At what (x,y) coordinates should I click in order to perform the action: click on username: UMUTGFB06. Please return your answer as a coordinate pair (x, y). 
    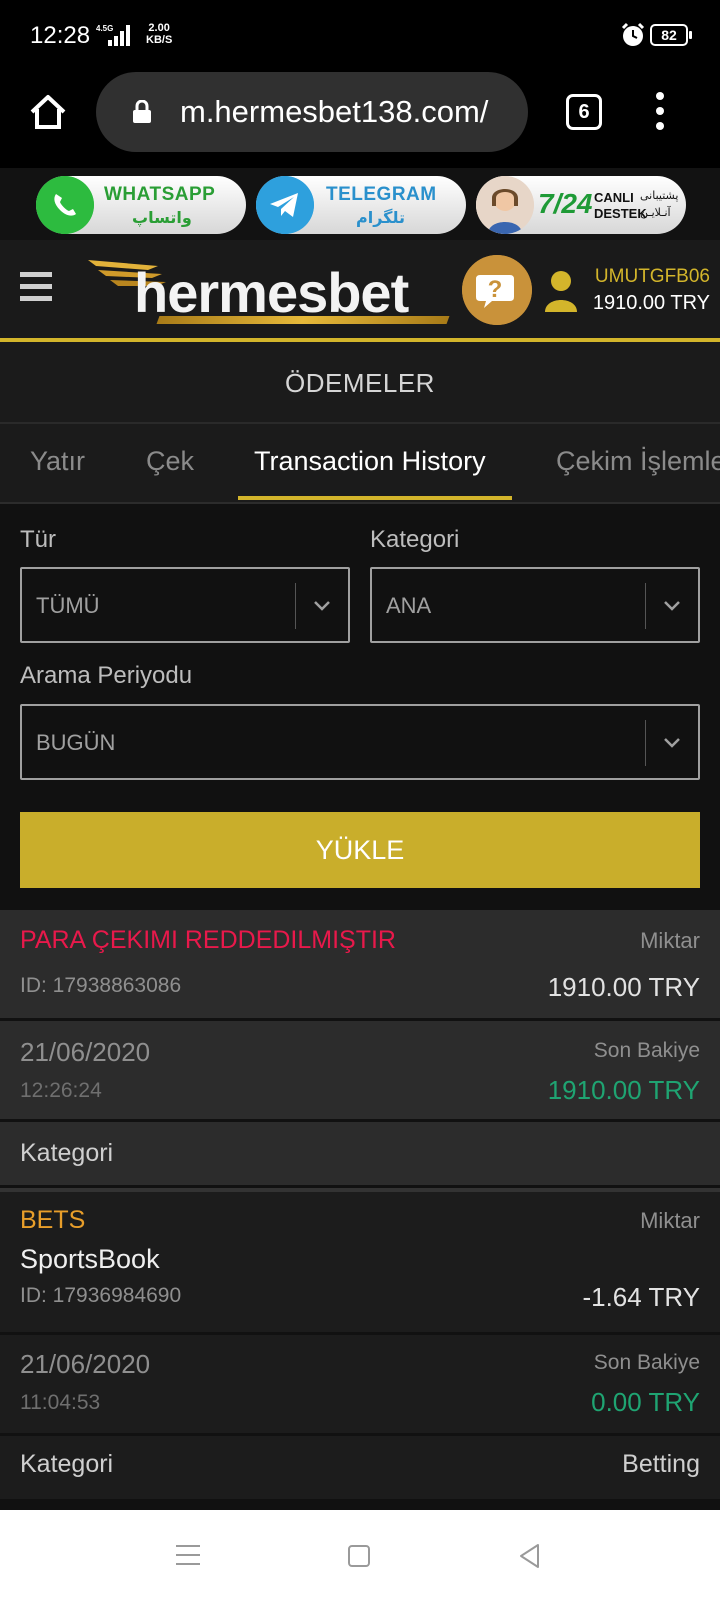
    Looking at the image, I should click on (652, 277).